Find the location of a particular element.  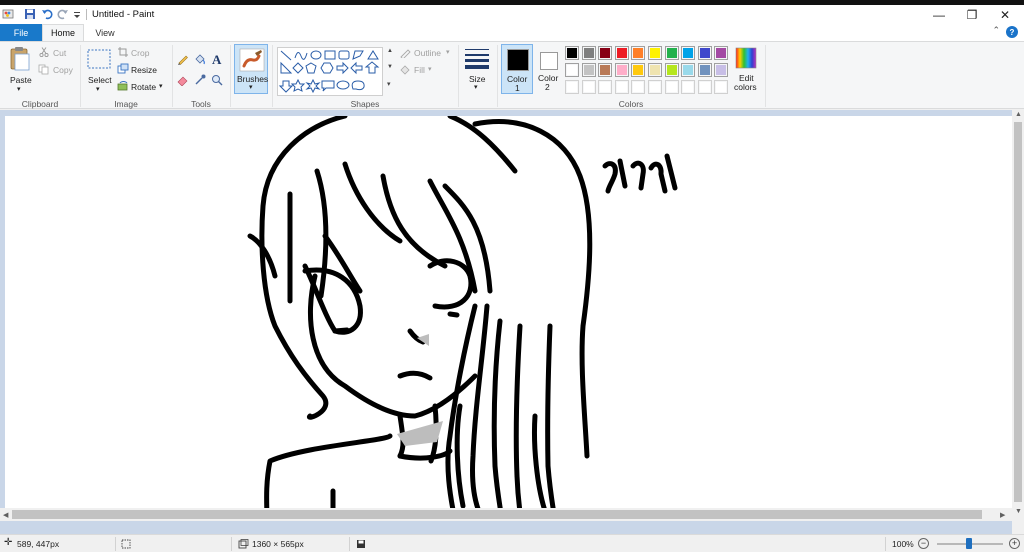

file-size-icon is located at coordinates (361, 544).